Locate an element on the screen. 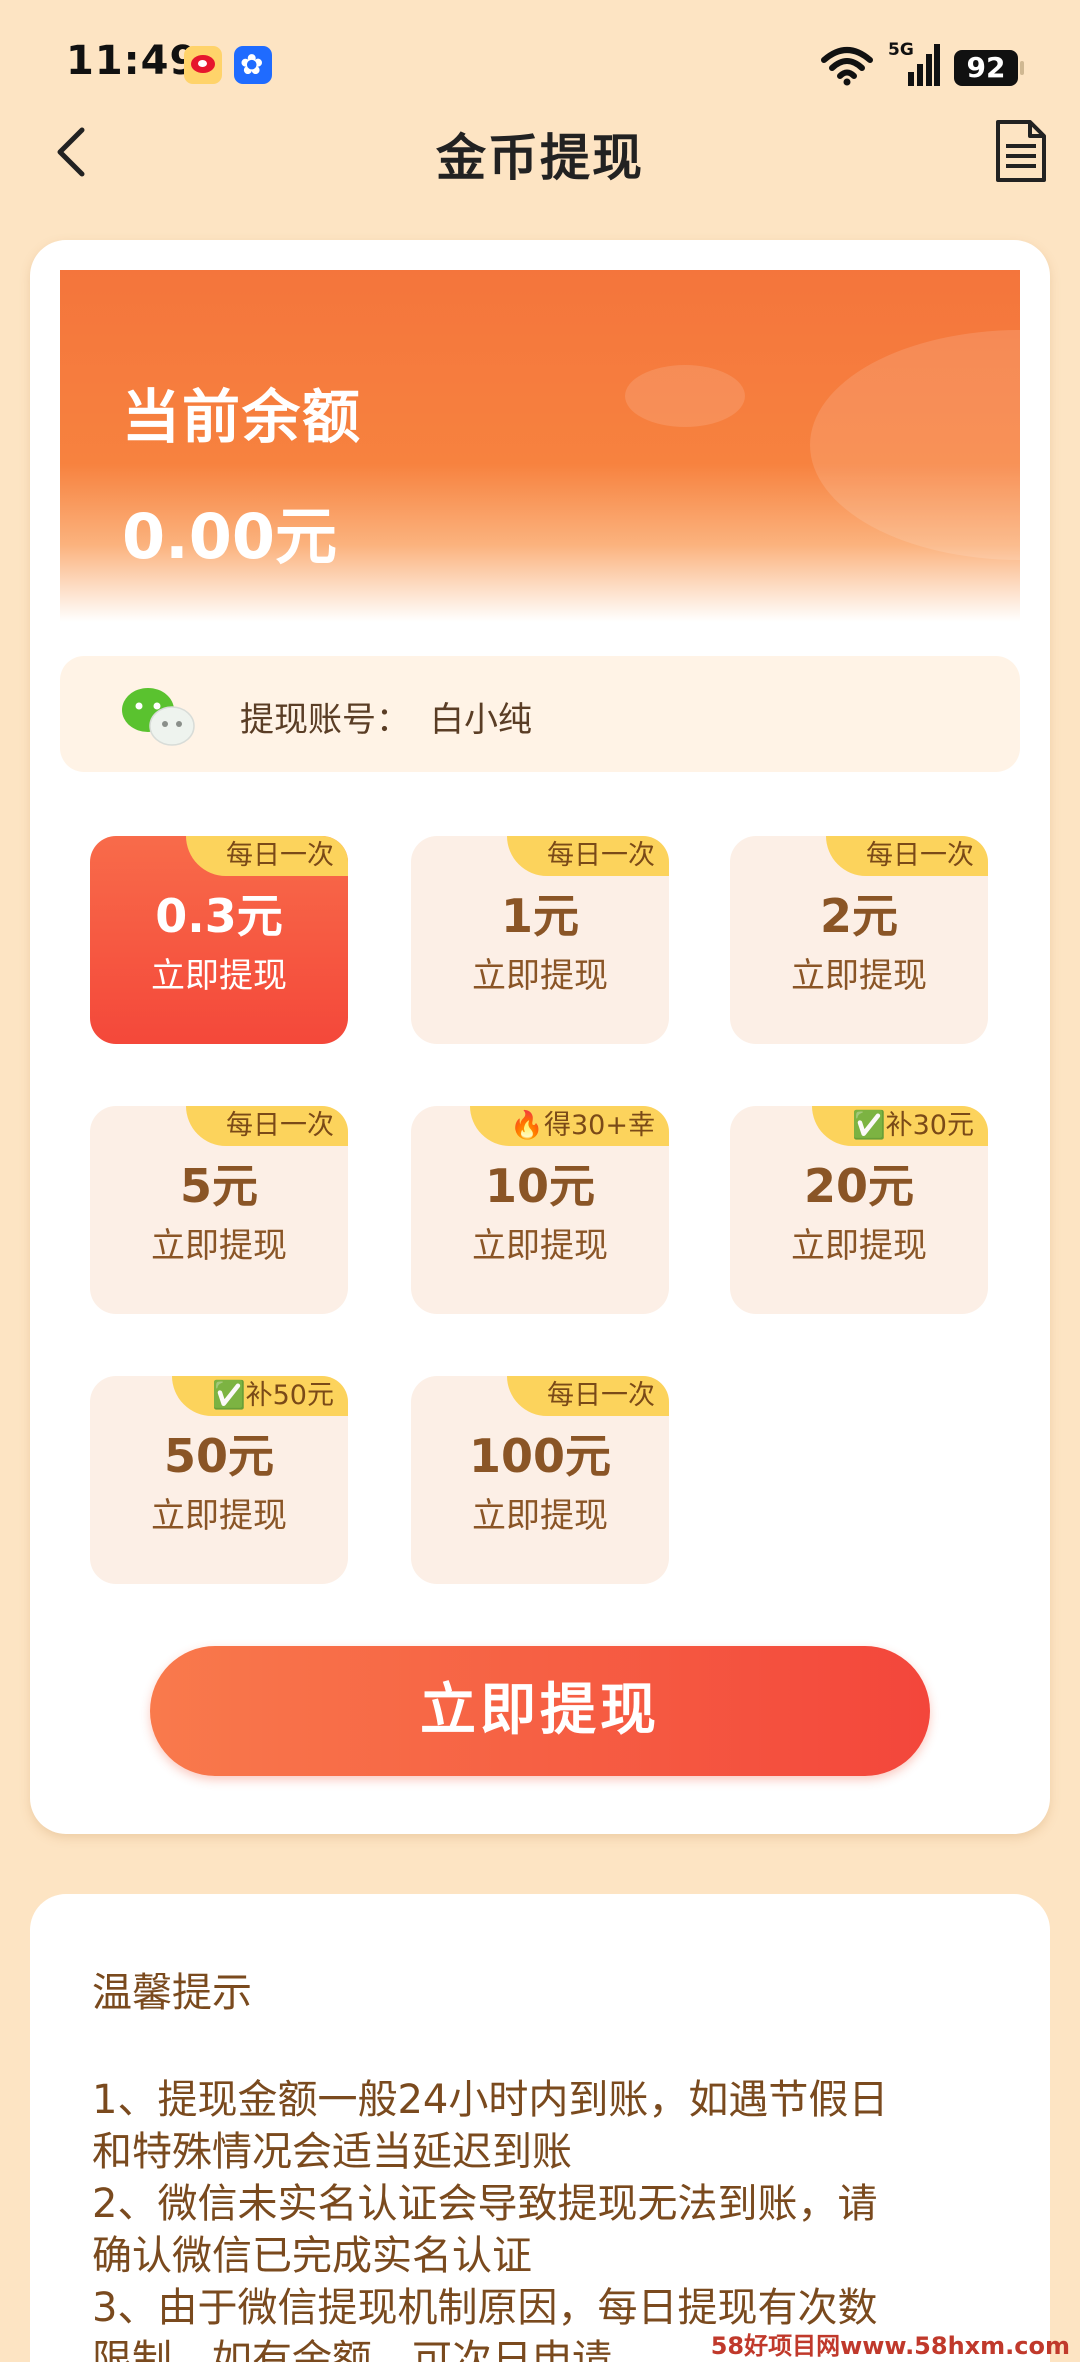 The image size is (1080, 2362). wifi-icon is located at coordinates (847, 66).